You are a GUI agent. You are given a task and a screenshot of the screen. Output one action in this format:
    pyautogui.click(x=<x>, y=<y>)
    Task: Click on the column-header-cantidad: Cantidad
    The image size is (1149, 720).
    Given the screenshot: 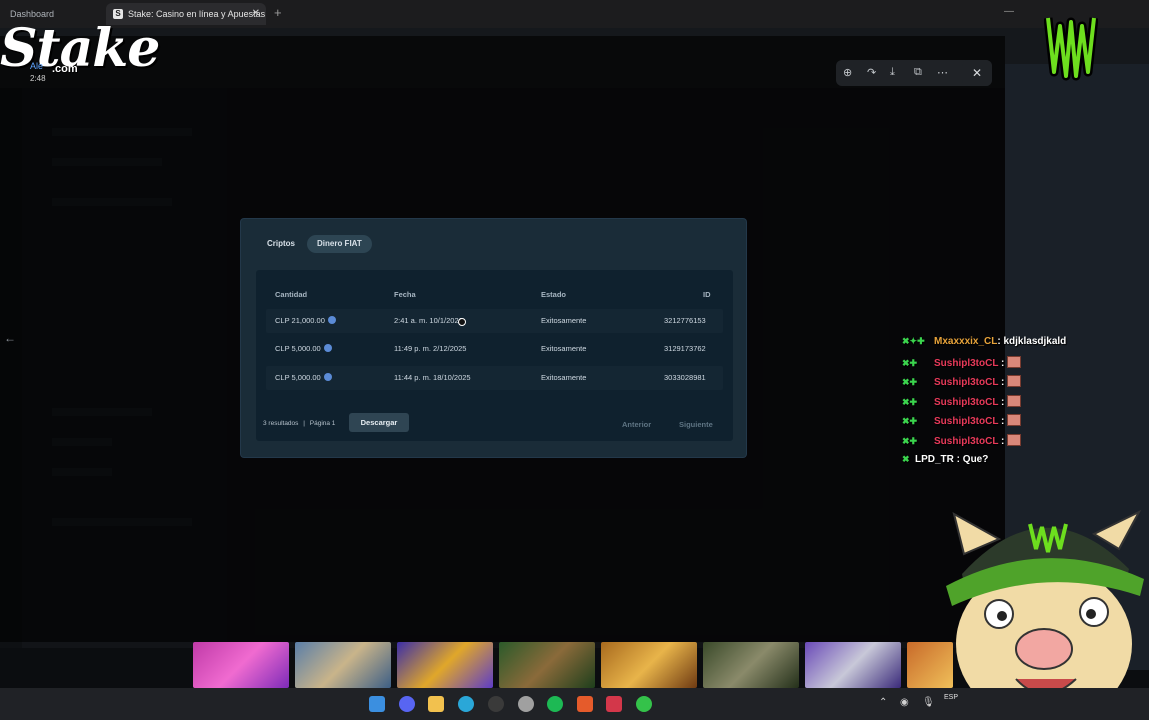 What is the action you would take?
    pyautogui.click(x=291, y=294)
    